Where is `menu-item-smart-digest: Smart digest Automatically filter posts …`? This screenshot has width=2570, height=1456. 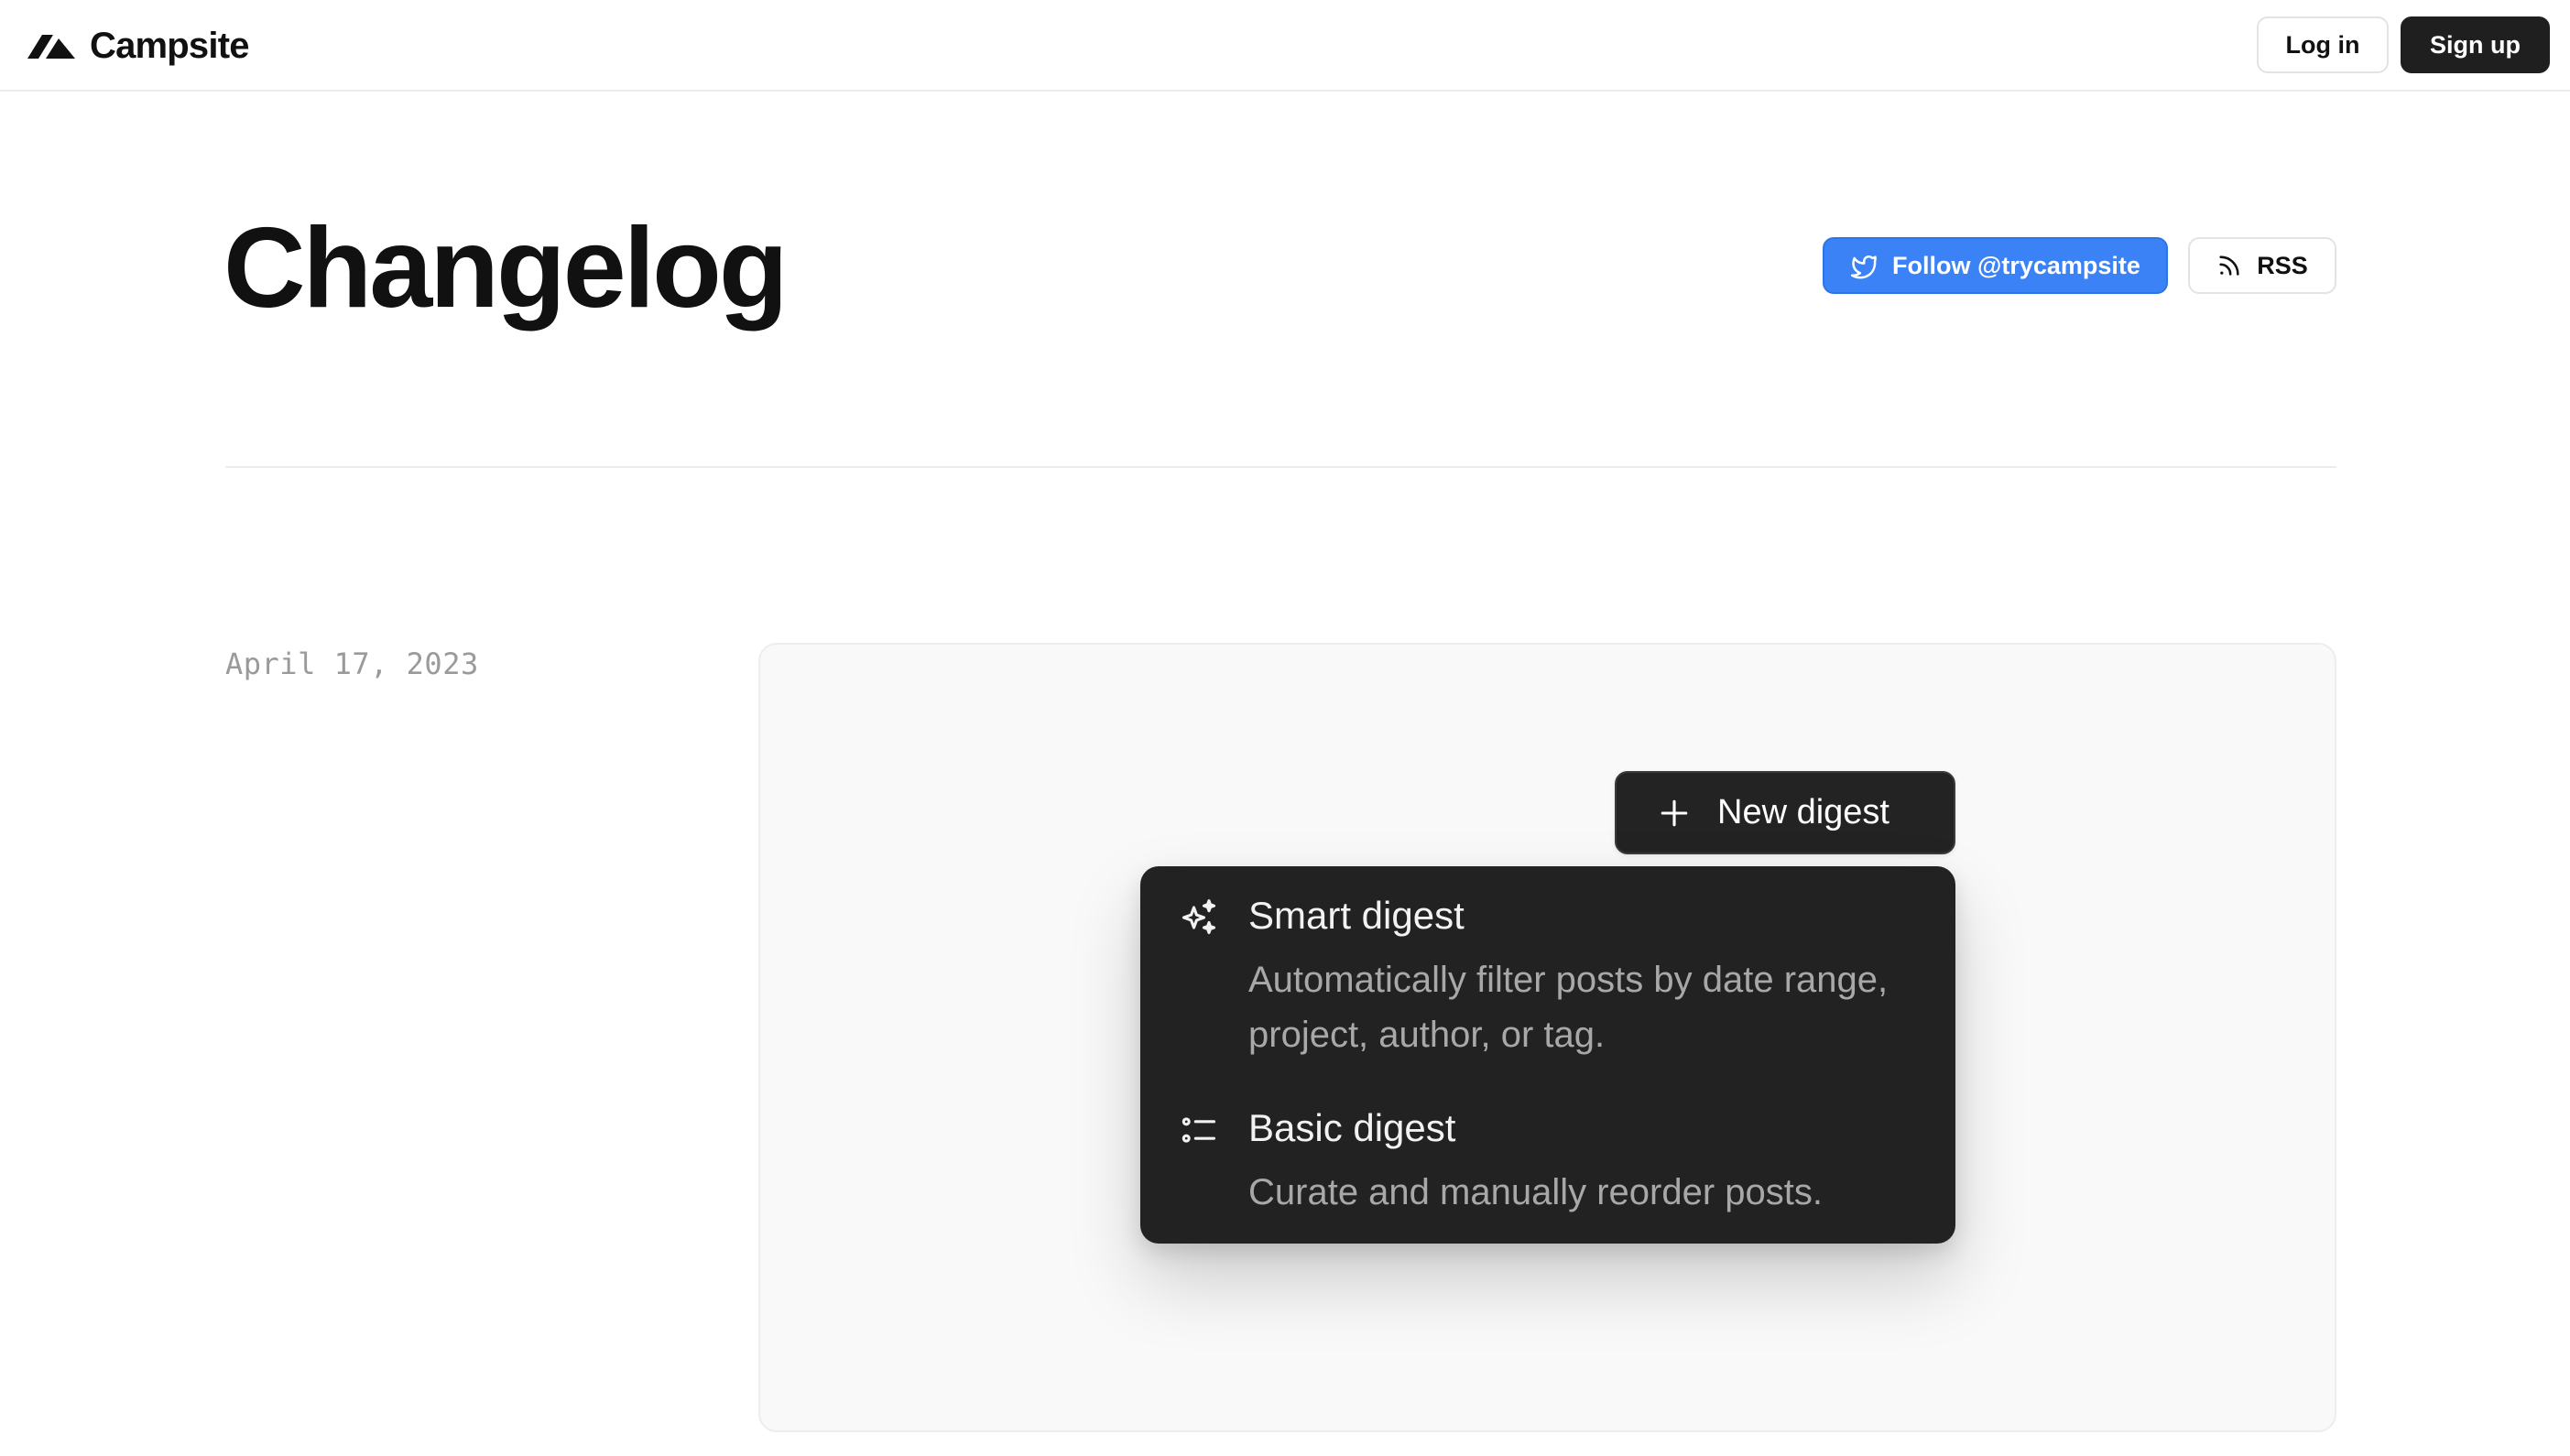 menu-item-smart-digest: Smart digest Automatically filter posts … is located at coordinates (1547, 972).